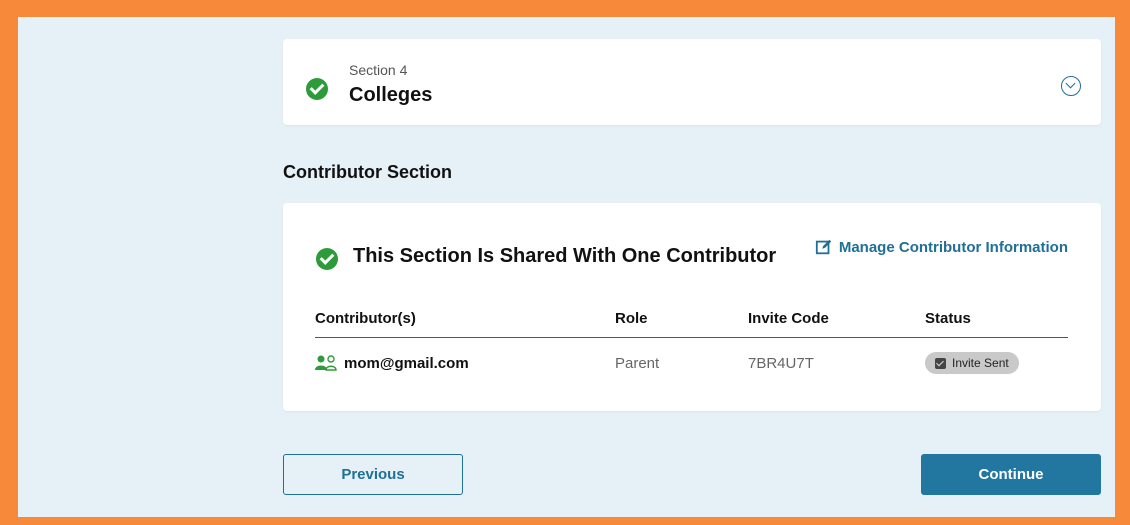 Image resolution: width=1130 pixels, height=525 pixels. What do you see at coordinates (953, 247) in the screenshot?
I see `manage-link-label: Manage Contributor Information` at bounding box center [953, 247].